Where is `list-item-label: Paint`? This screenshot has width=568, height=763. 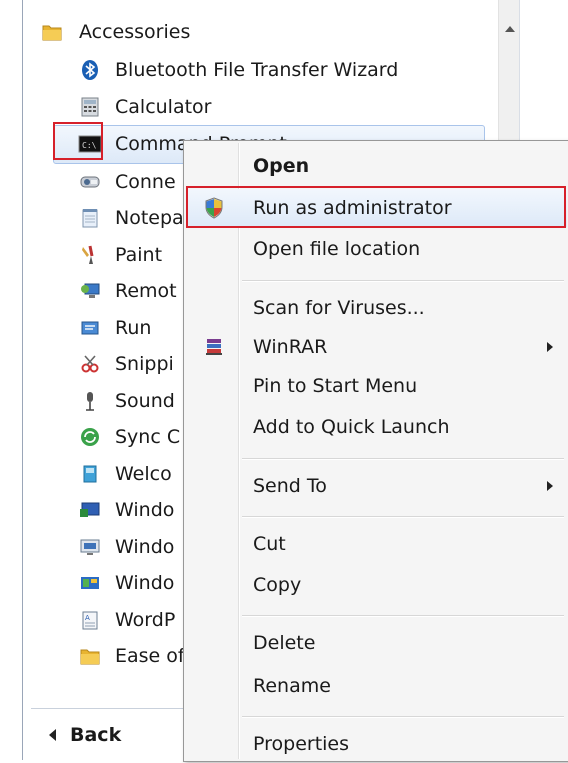 list-item-label: Paint is located at coordinates (139, 254).